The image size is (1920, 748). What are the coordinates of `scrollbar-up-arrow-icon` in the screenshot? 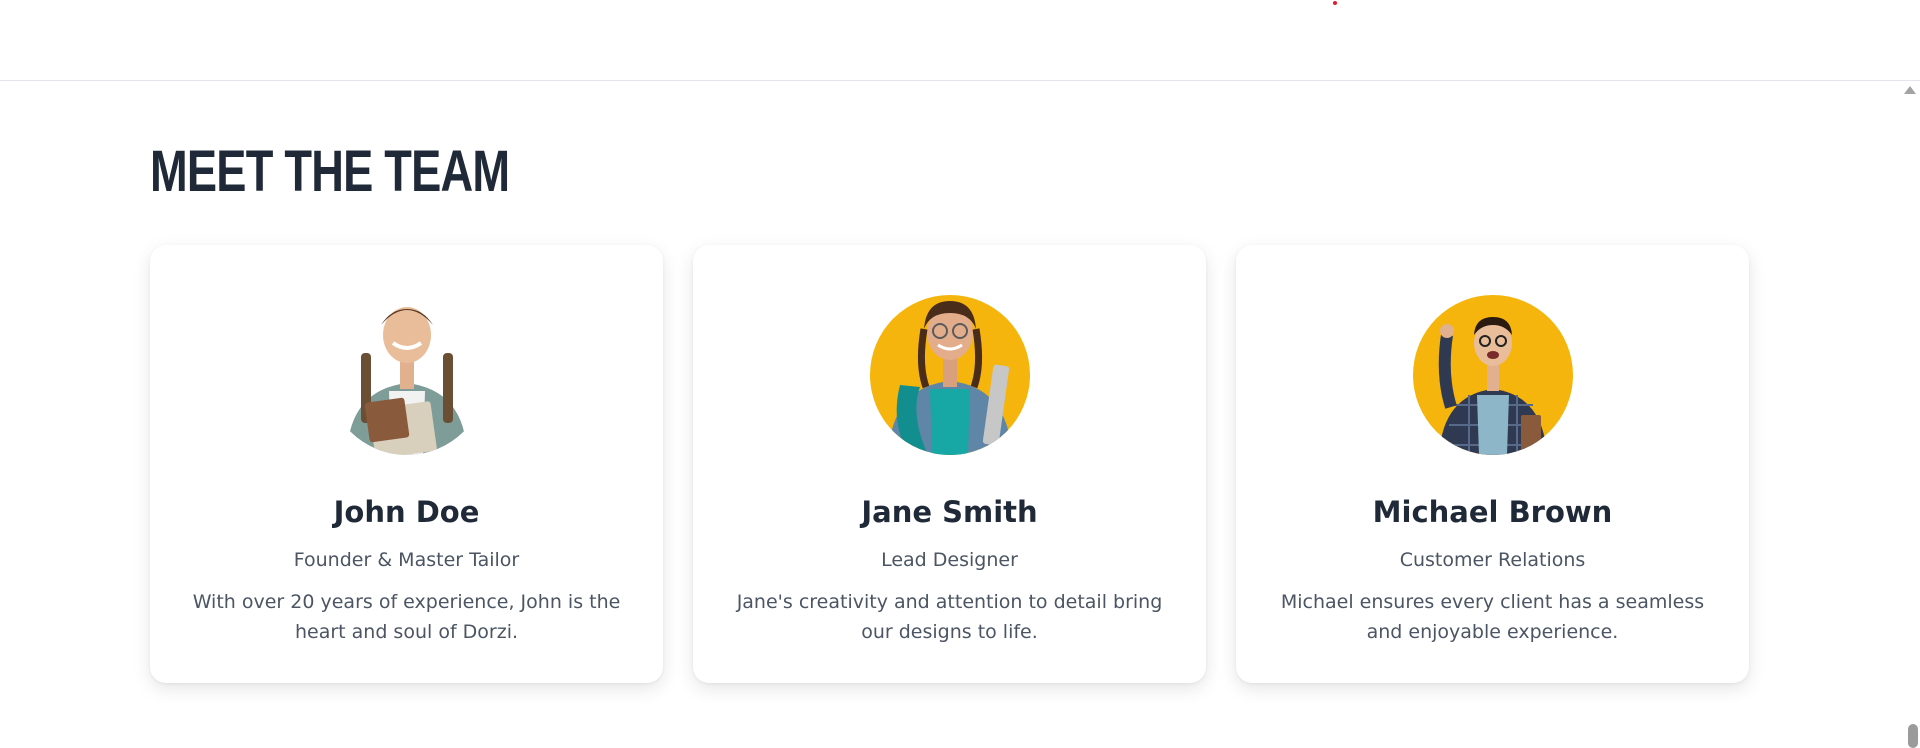 It's located at (1910, 90).